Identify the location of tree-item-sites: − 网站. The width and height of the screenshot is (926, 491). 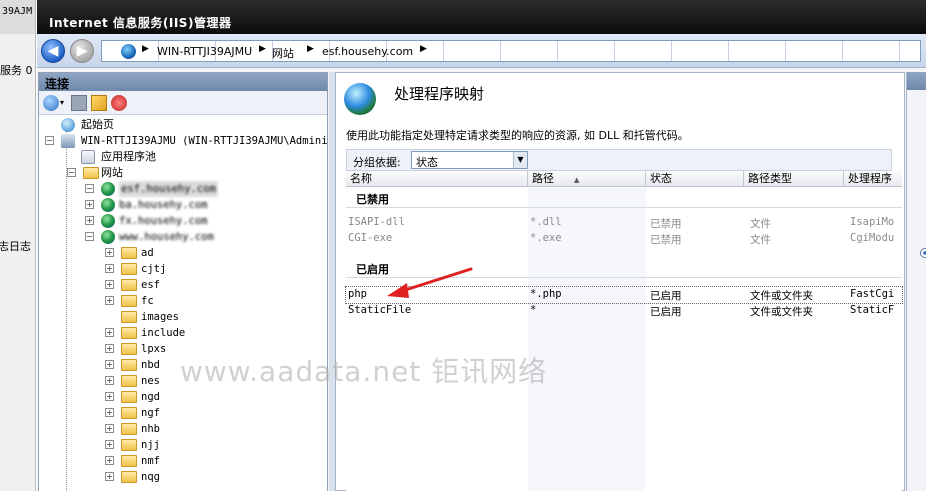
(183, 173).